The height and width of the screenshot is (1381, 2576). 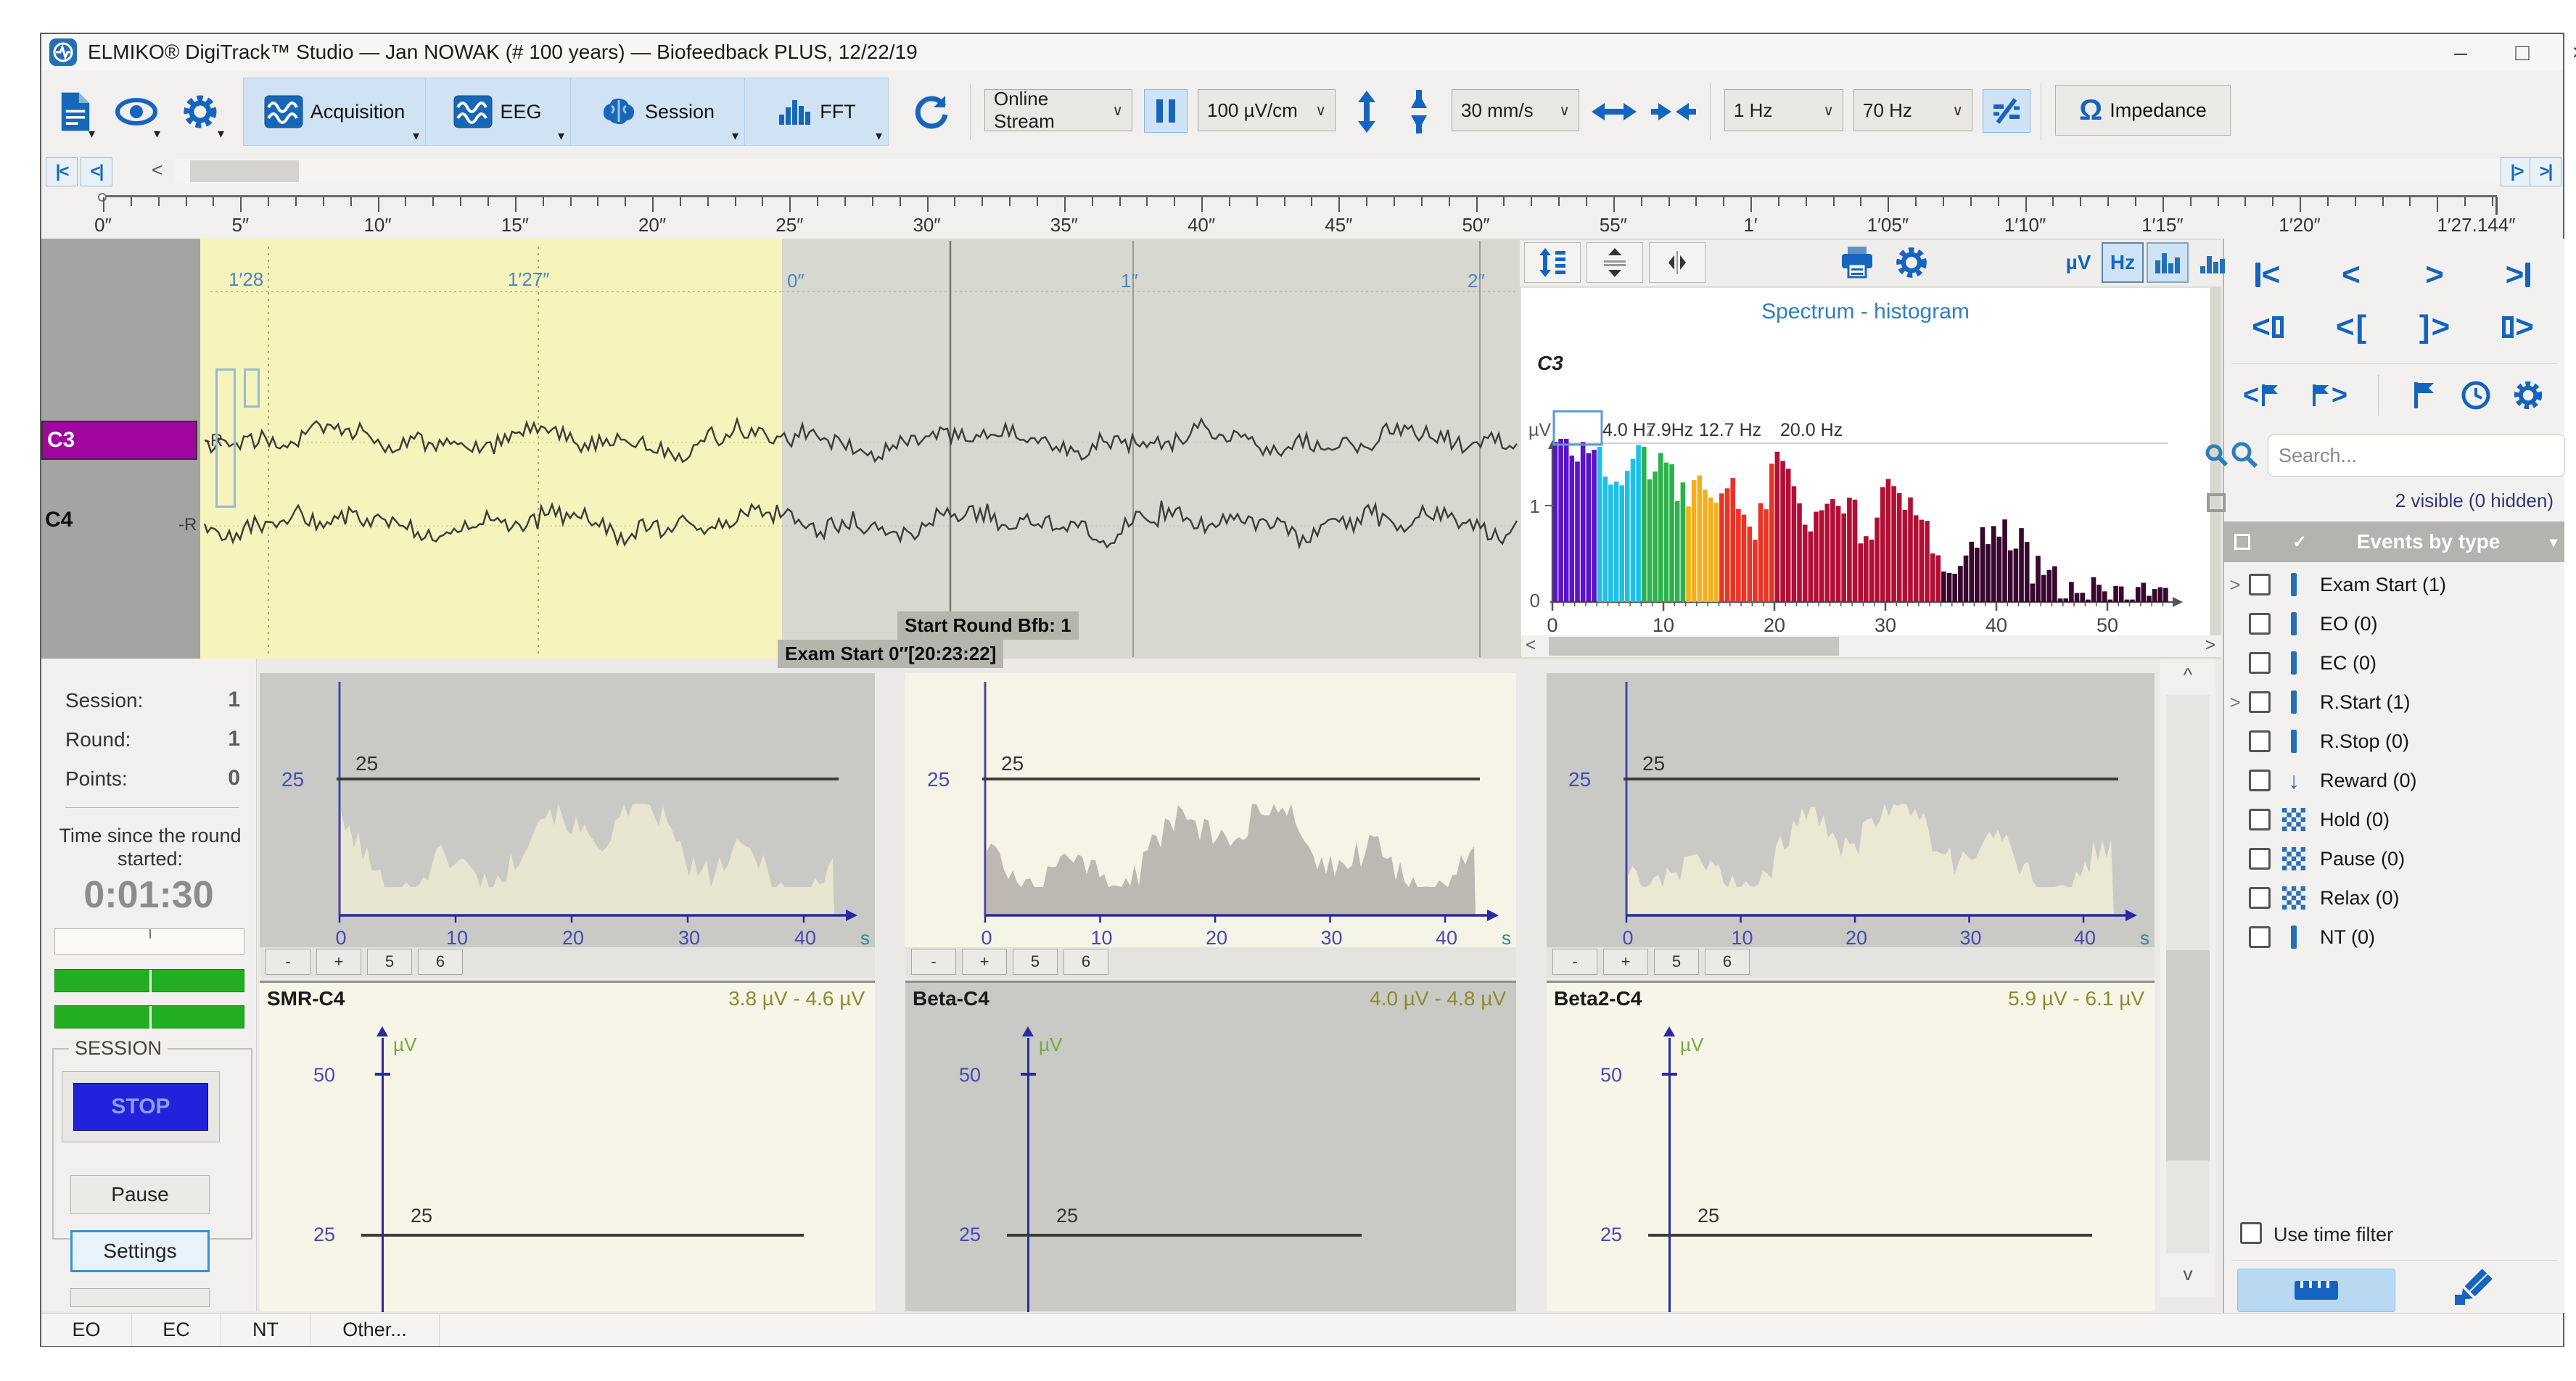 What do you see at coordinates (2394, 623) in the screenshot?
I see `event-type-row: EO (0)` at bounding box center [2394, 623].